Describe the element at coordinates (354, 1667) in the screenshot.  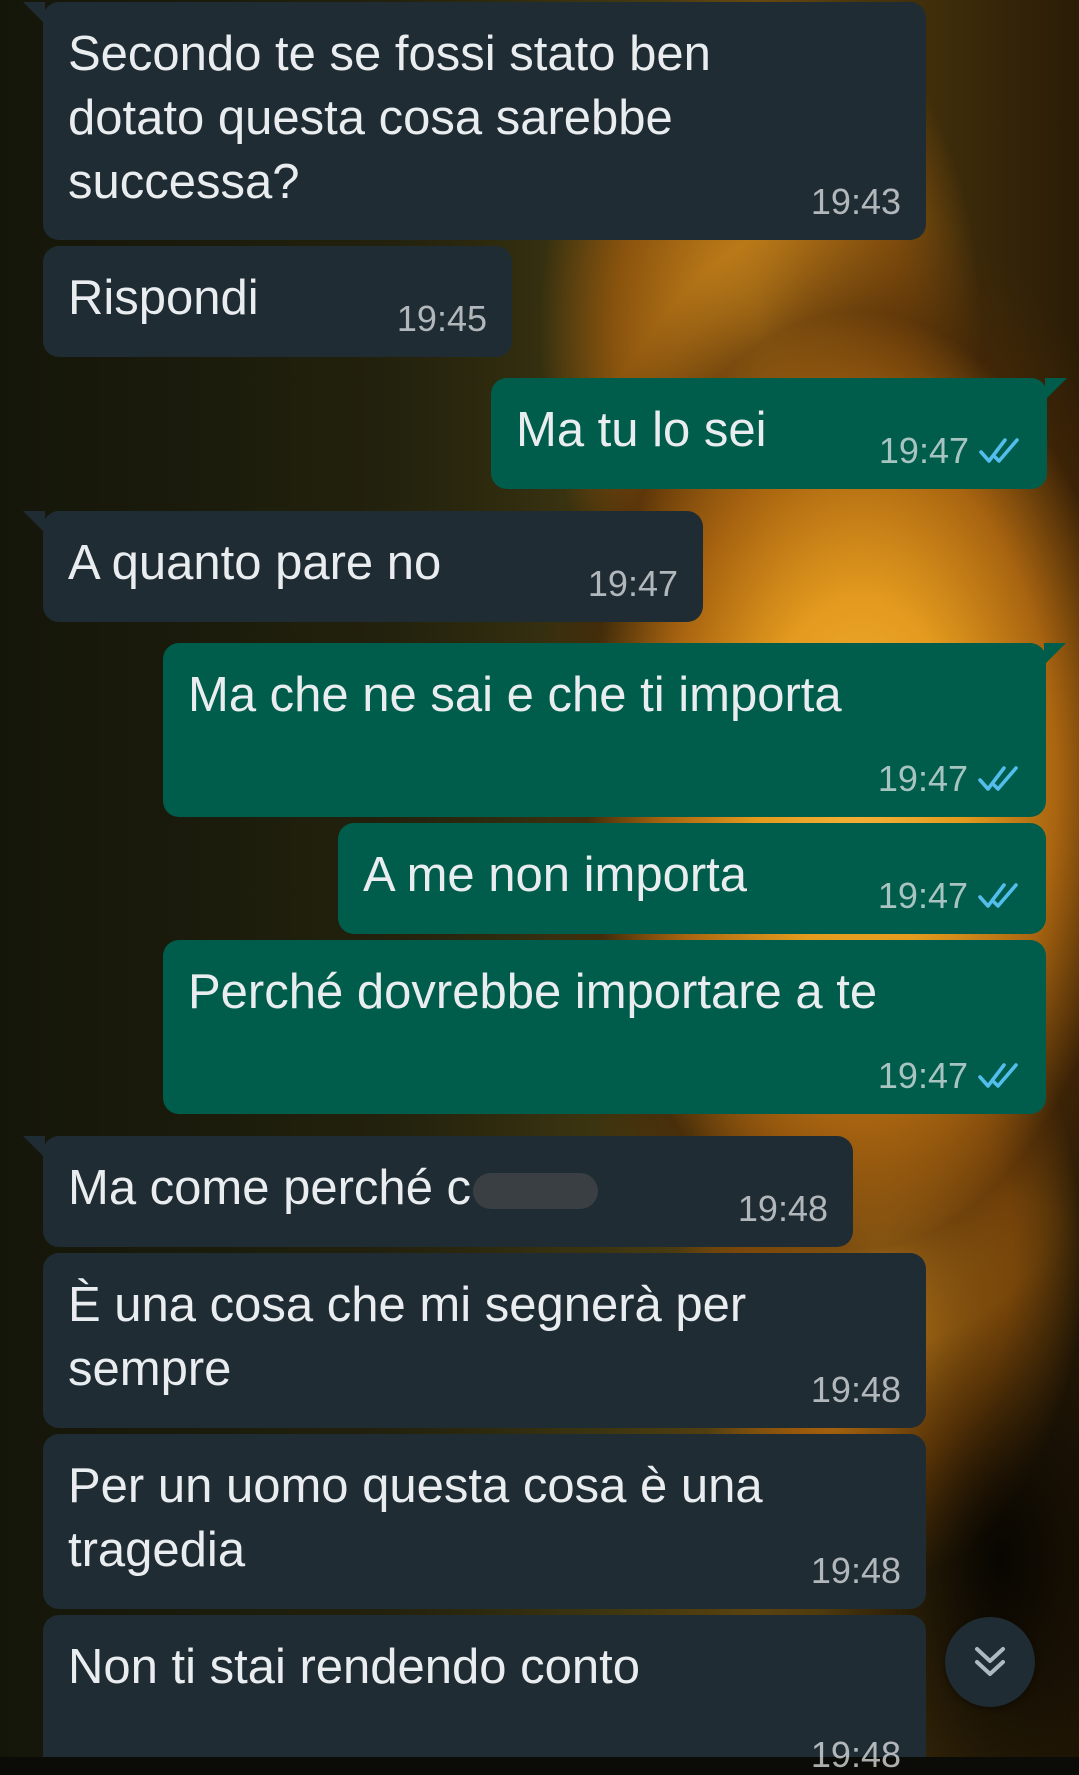
I see `message-text: Non ti stai rendendo conto` at that location.